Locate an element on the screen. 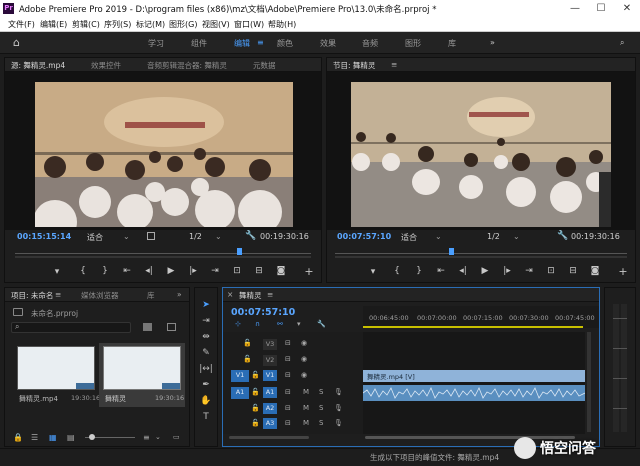 The height and width of the screenshot is (466, 640). close-icon: × is located at coordinates (230, 294).